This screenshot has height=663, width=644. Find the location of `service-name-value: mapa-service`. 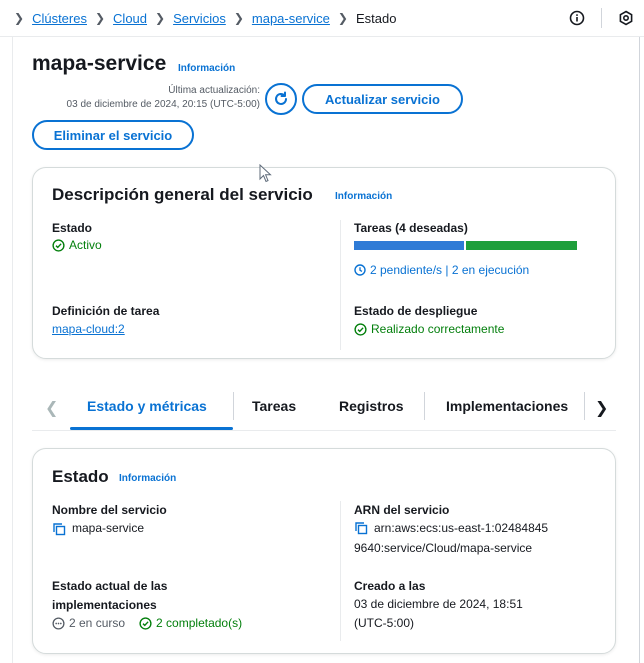

service-name-value: mapa-service is located at coordinates (98, 528).